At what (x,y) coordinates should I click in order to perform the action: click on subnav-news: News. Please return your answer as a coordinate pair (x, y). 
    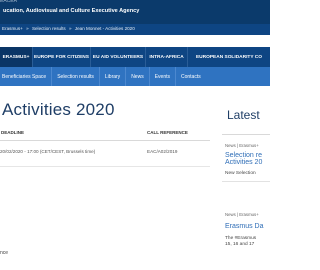
    Looking at the image, I should click on (138, 76).